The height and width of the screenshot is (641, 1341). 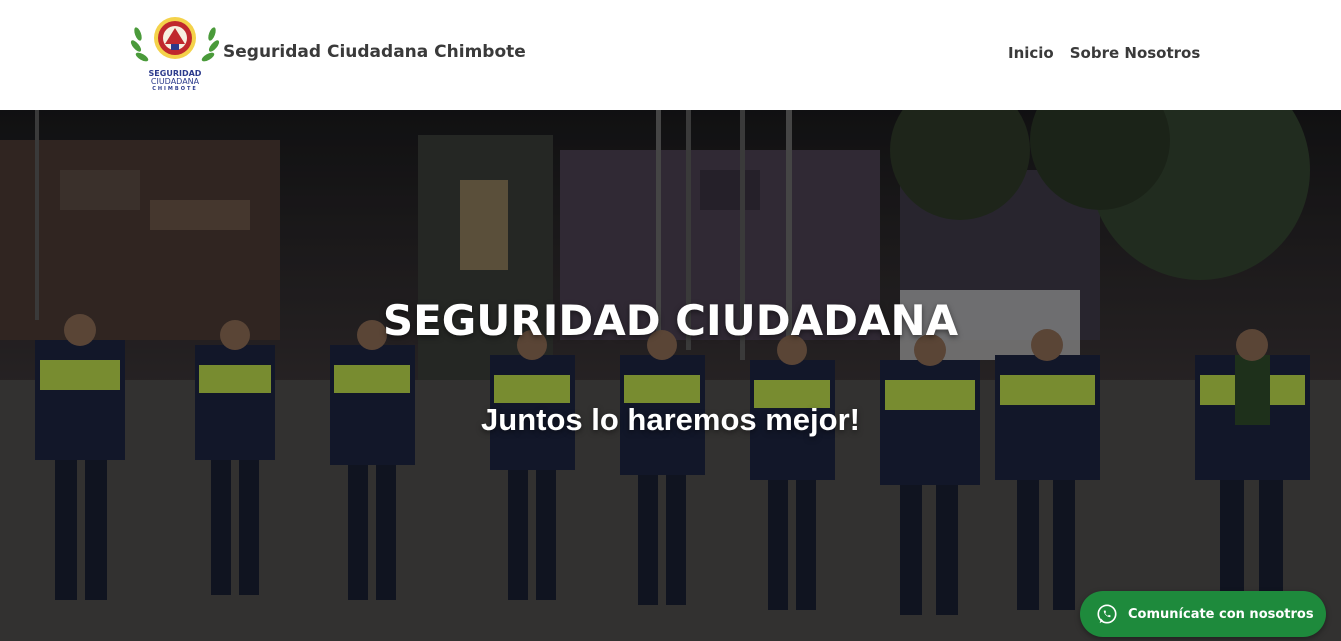 What do you see at coordinates (374, 52) in the screenshot?
I see `site-title: Seguridad Ciudadana Chimbote` at bounding box center [374, 52].